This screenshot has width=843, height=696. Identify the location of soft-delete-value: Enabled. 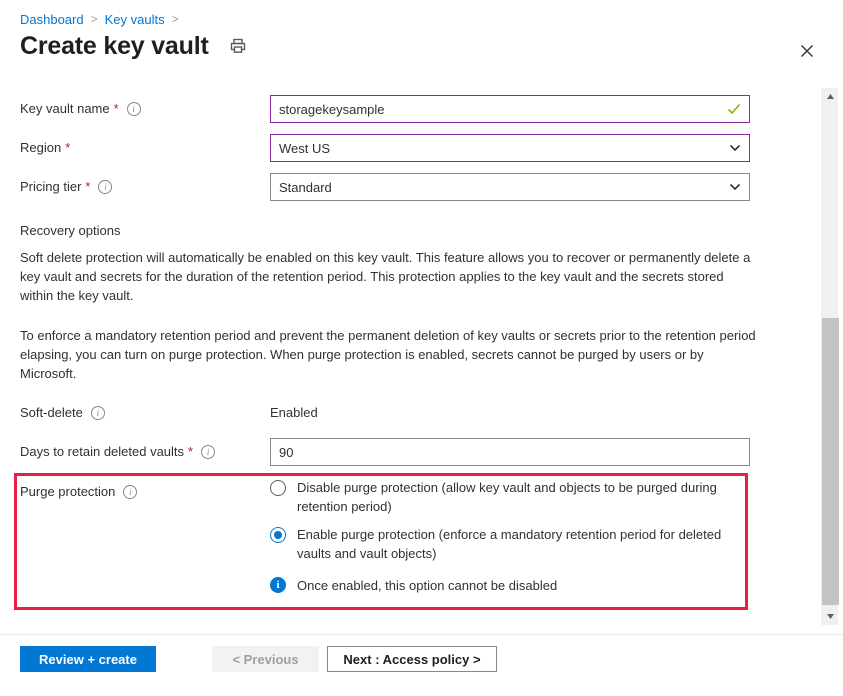
(294, 412).